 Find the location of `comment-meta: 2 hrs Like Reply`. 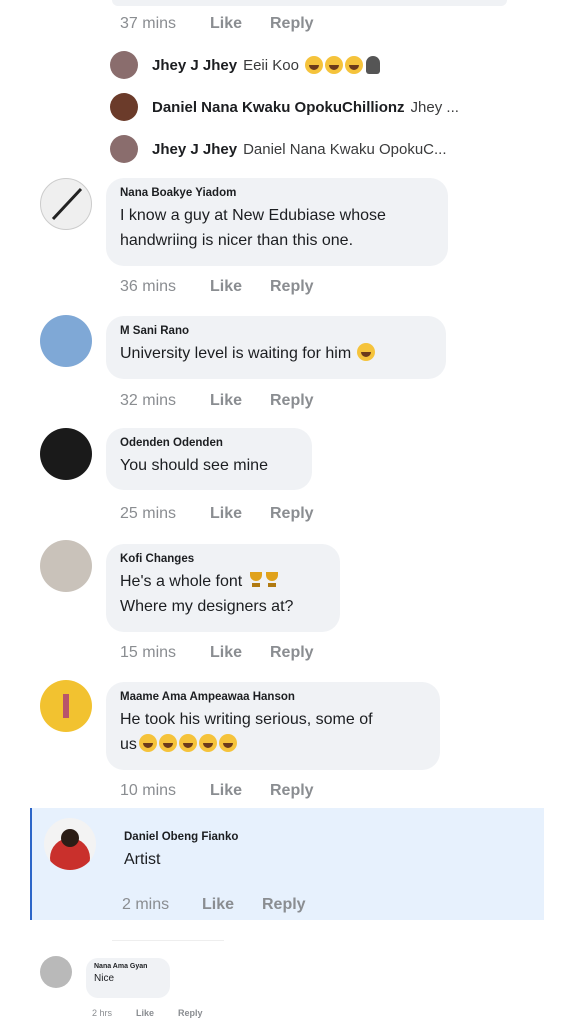

comment-meta: 2 hrs Like Reply is located at coordinates (147, 1013).